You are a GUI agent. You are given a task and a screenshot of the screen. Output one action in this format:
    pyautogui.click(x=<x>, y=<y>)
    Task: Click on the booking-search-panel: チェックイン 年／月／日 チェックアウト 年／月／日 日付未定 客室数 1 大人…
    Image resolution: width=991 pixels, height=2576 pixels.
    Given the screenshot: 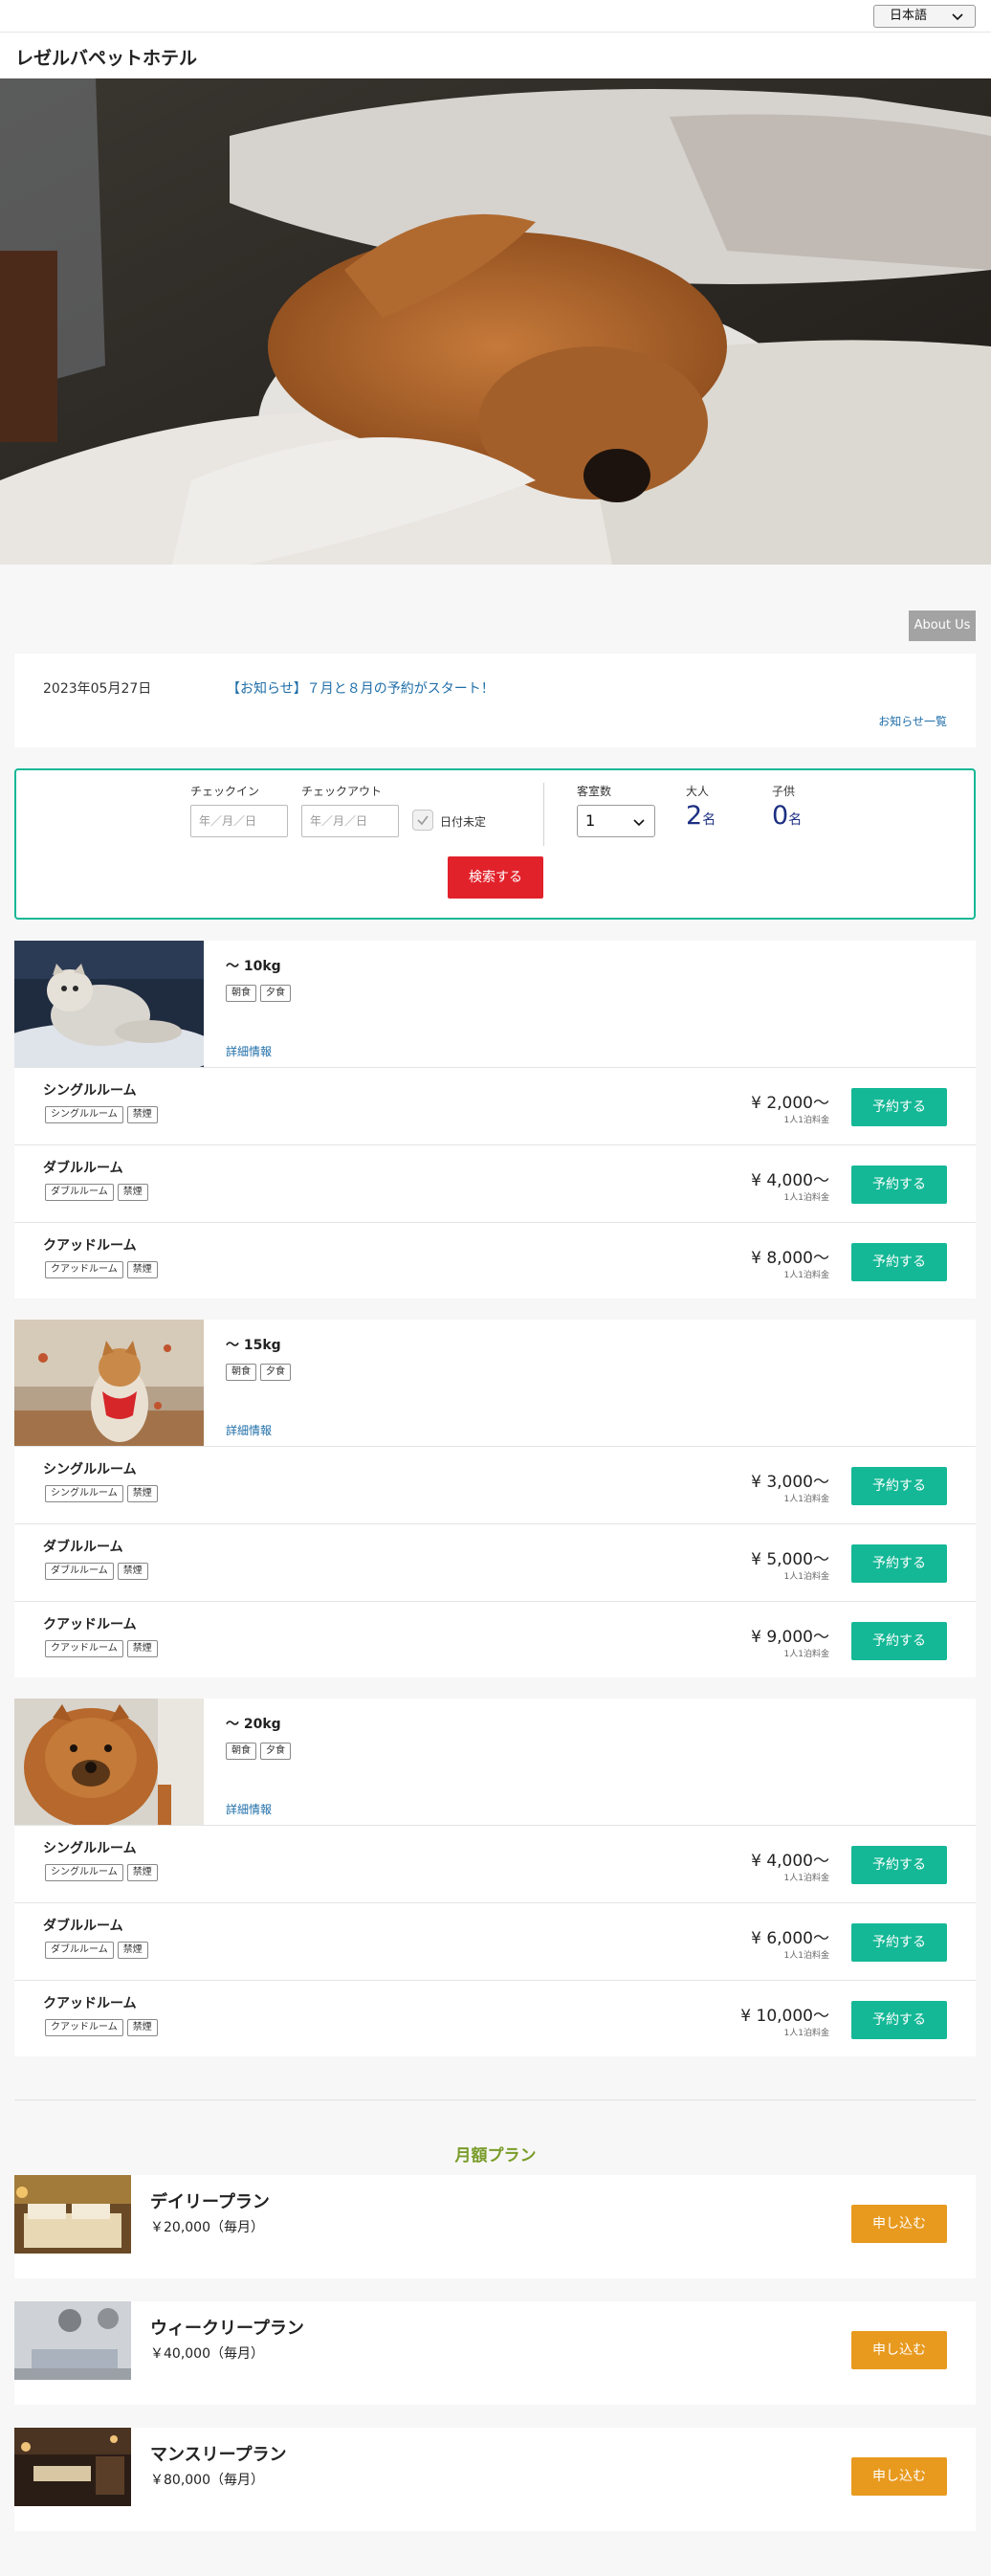 What is the action you would take?
    pyautogui.click(x=495, y=844)
    